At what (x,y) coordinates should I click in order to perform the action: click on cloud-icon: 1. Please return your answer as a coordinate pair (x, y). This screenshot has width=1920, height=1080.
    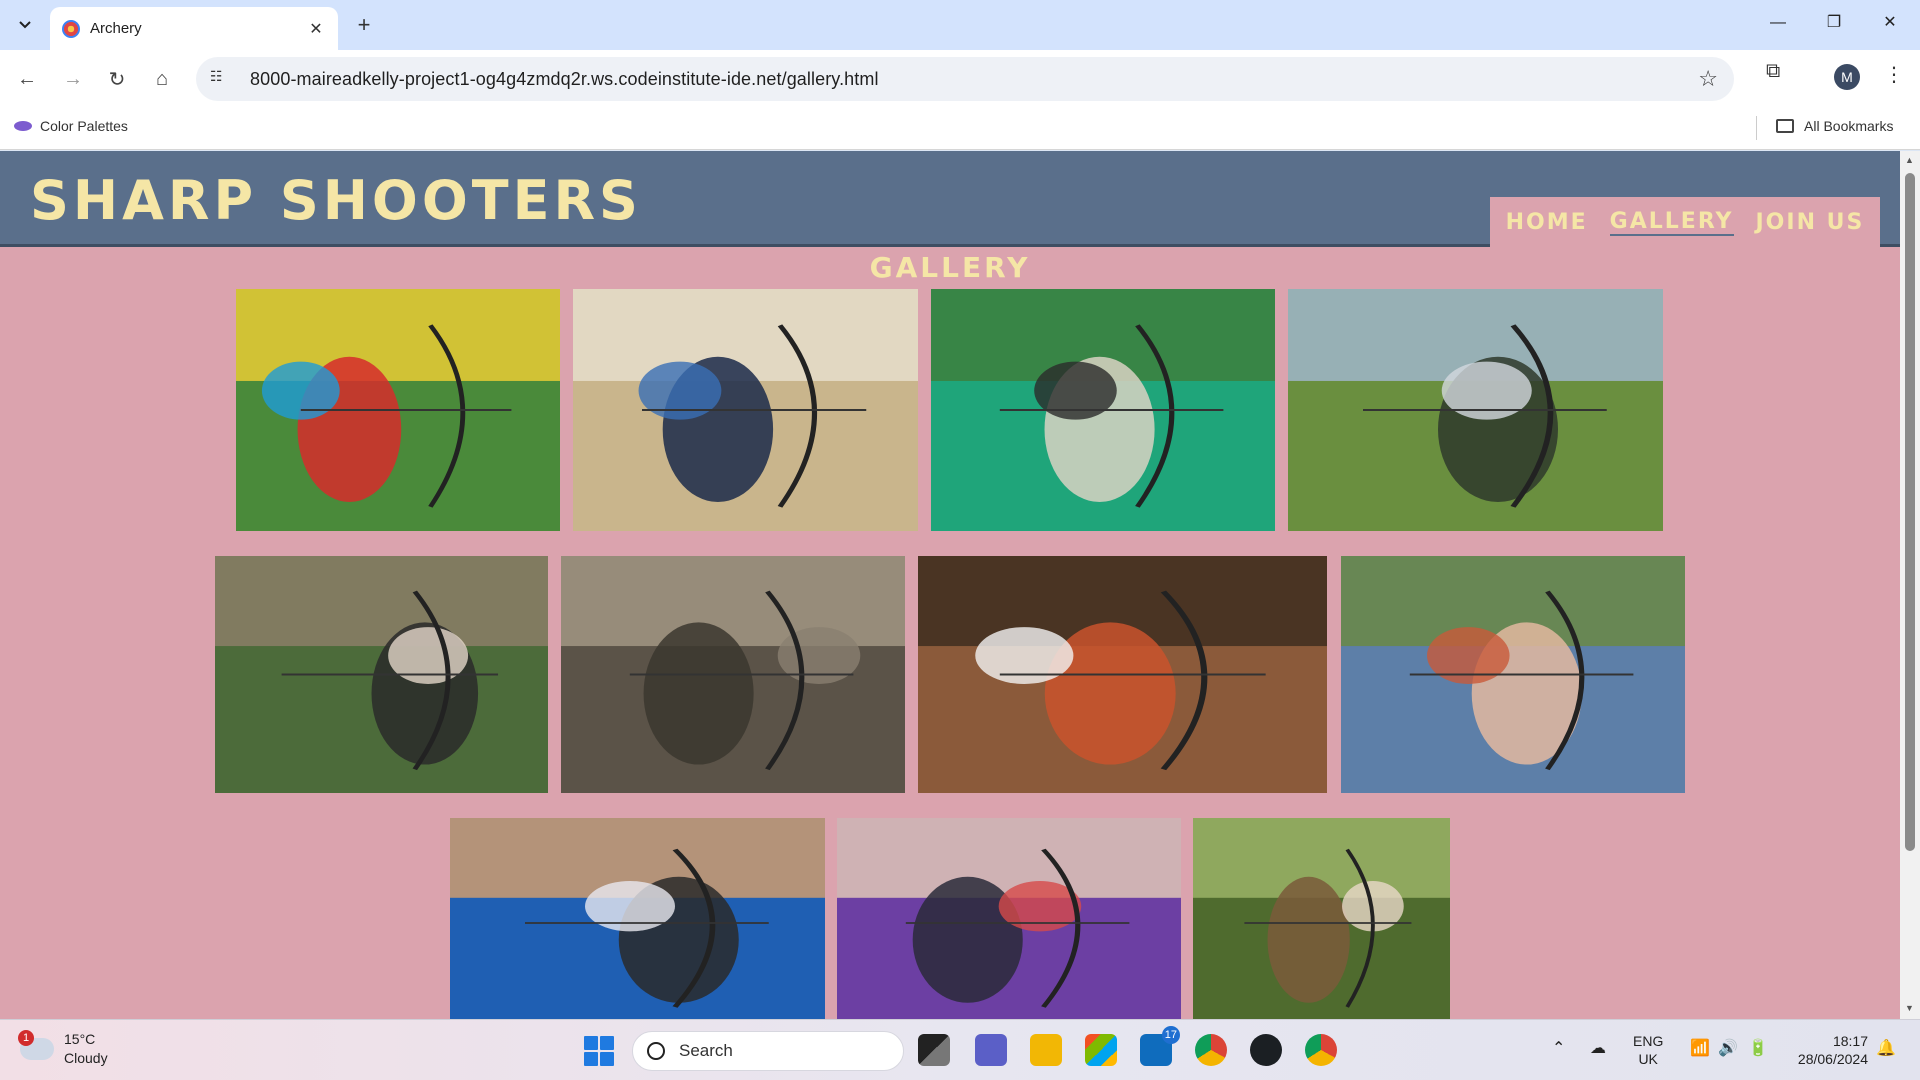
    Looking at the image, I should click on (36, 1045).